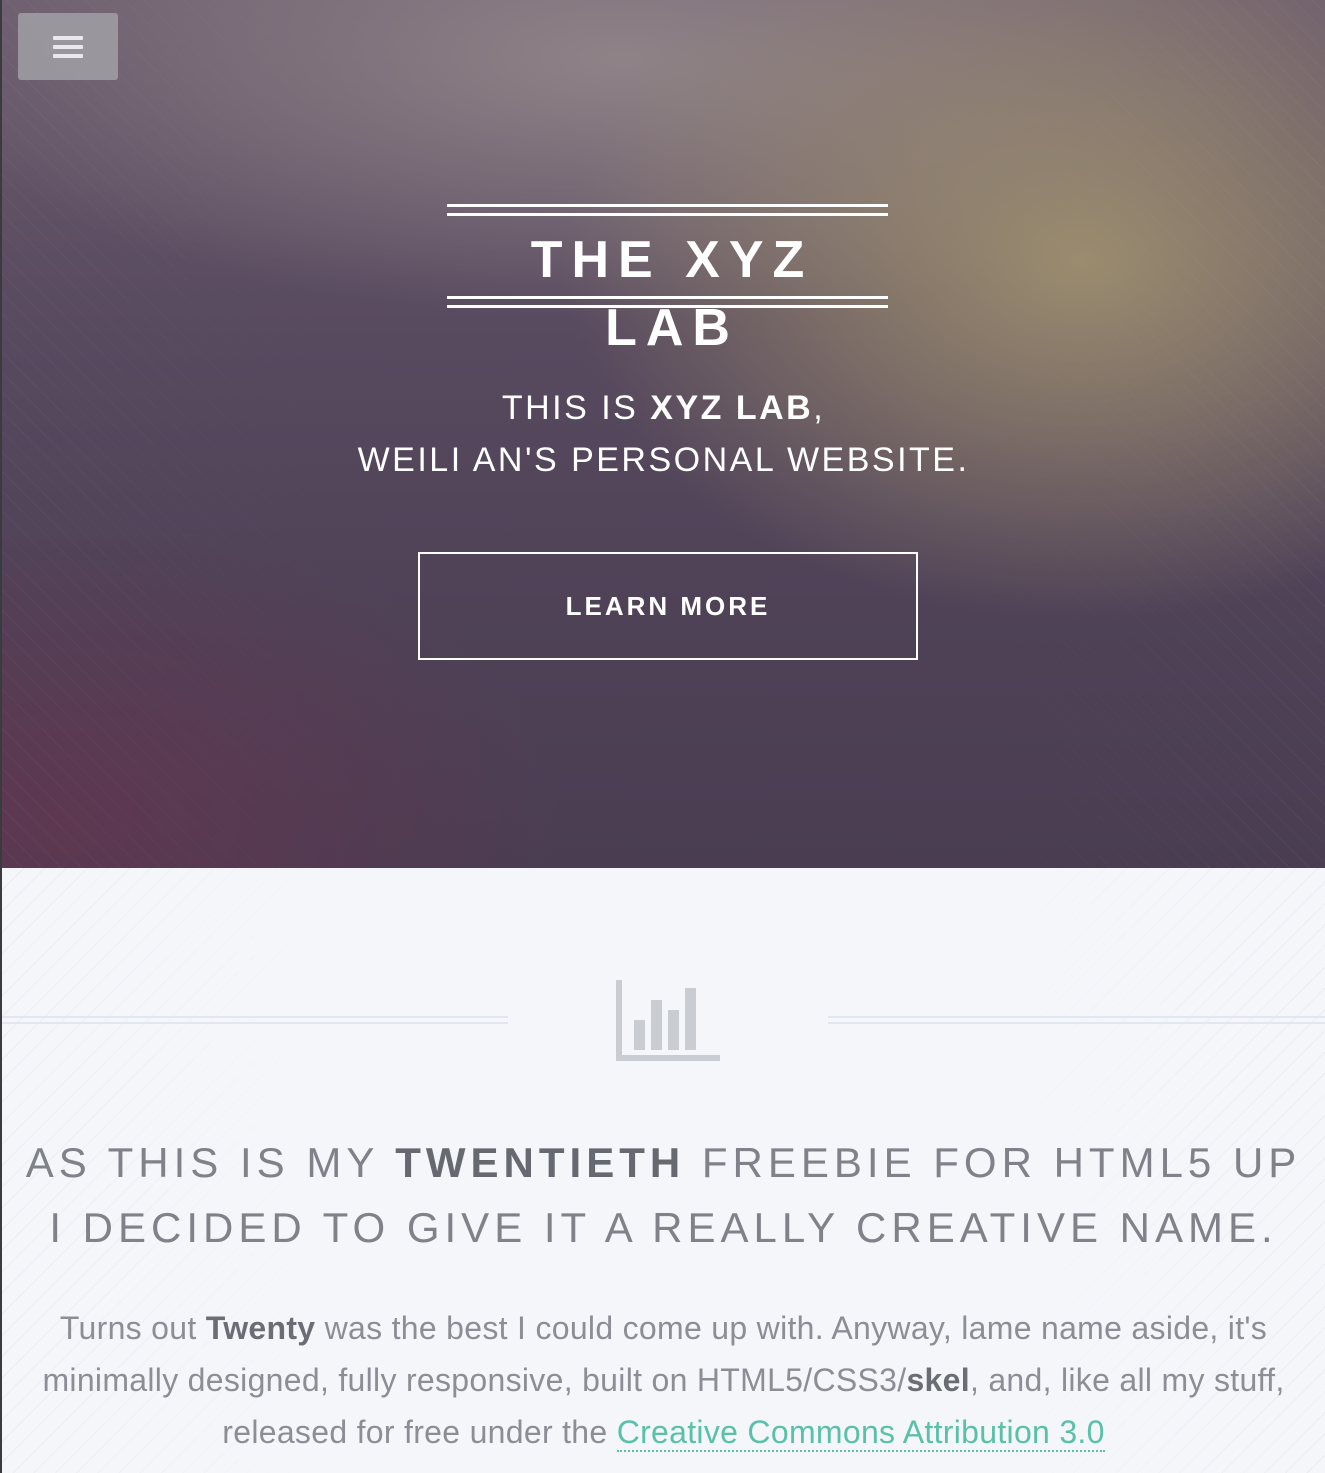  What do you see at coordinates (860, 1433) in the screenshot?
I see `license-link: Creative Commons Attribution 3.0` at bounding box center [860, 1433].